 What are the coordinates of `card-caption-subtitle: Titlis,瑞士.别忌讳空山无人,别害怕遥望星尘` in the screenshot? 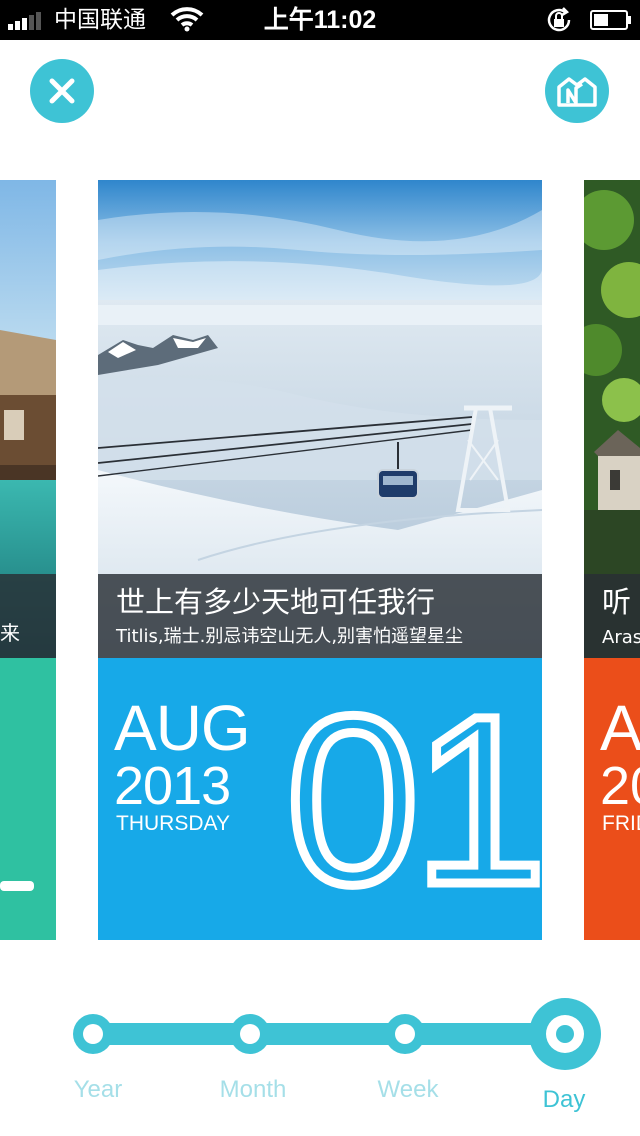 It's located at (290, 636).